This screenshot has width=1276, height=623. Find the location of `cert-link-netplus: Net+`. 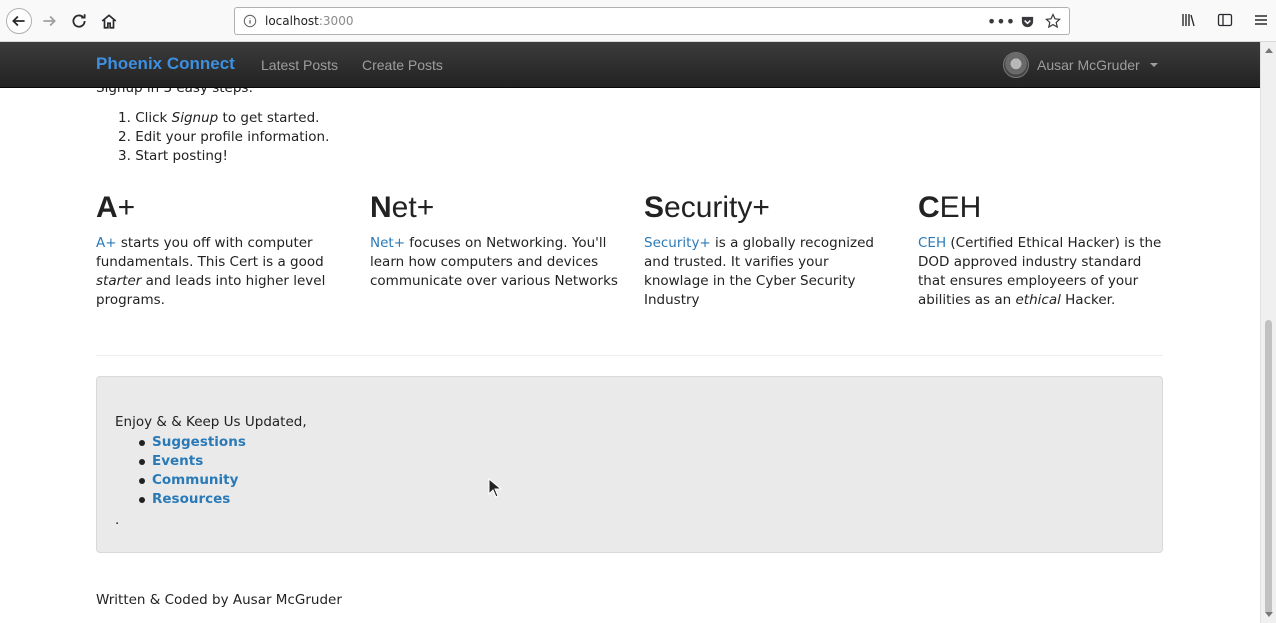

cert-link-netplus: Net+ is located at coordinates (387, 243).